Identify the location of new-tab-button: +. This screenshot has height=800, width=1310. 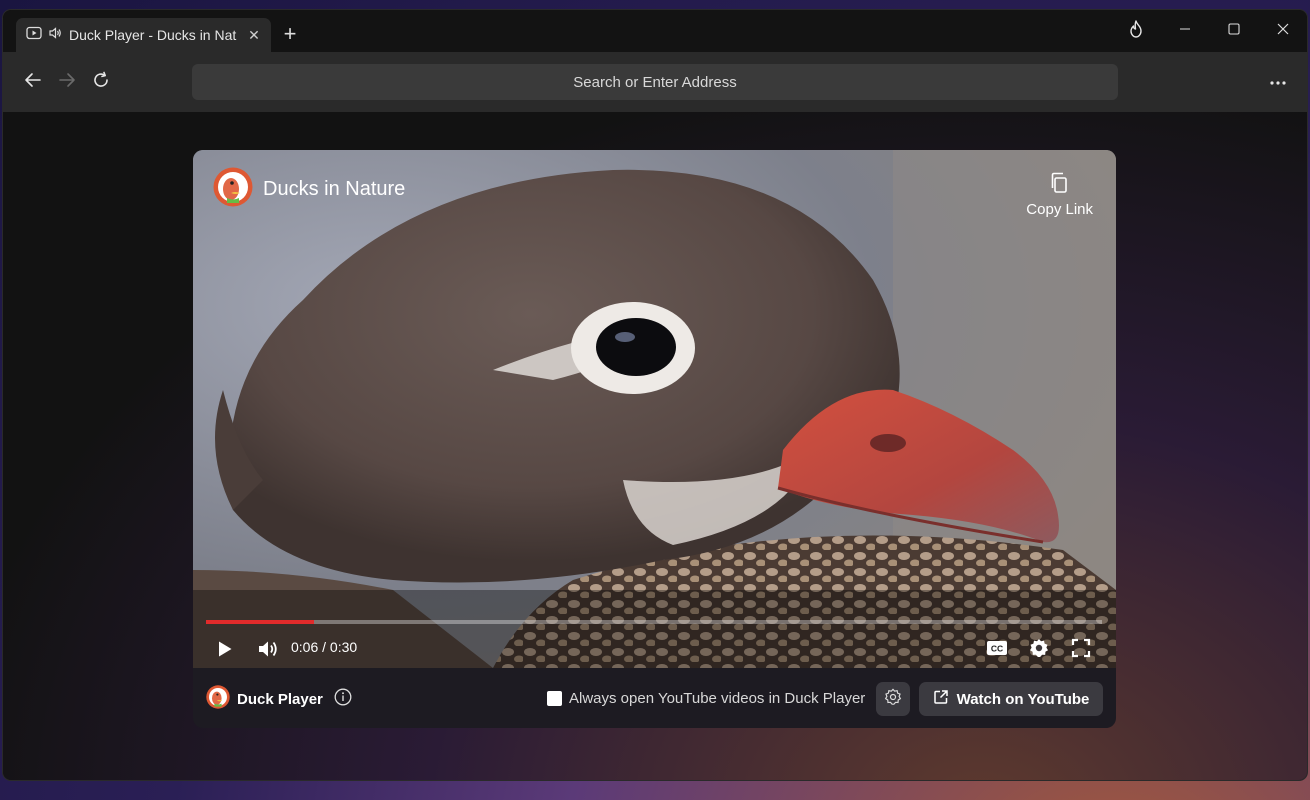
(290, 34).